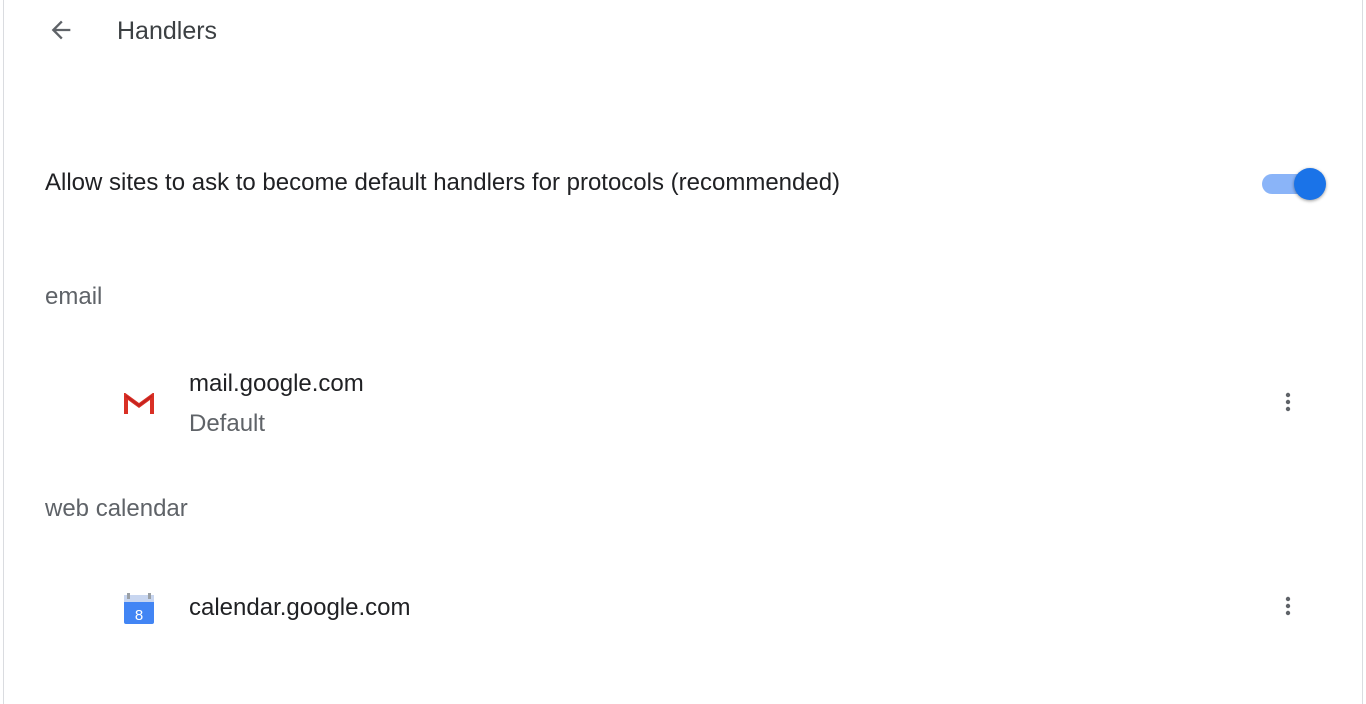 Image resolution: width=1366 pixels, height=704 pixels. Describe the element at coordinates (683, 608) in the screenshot. I see `handler-row: 8 calendar.google.com` at that location.